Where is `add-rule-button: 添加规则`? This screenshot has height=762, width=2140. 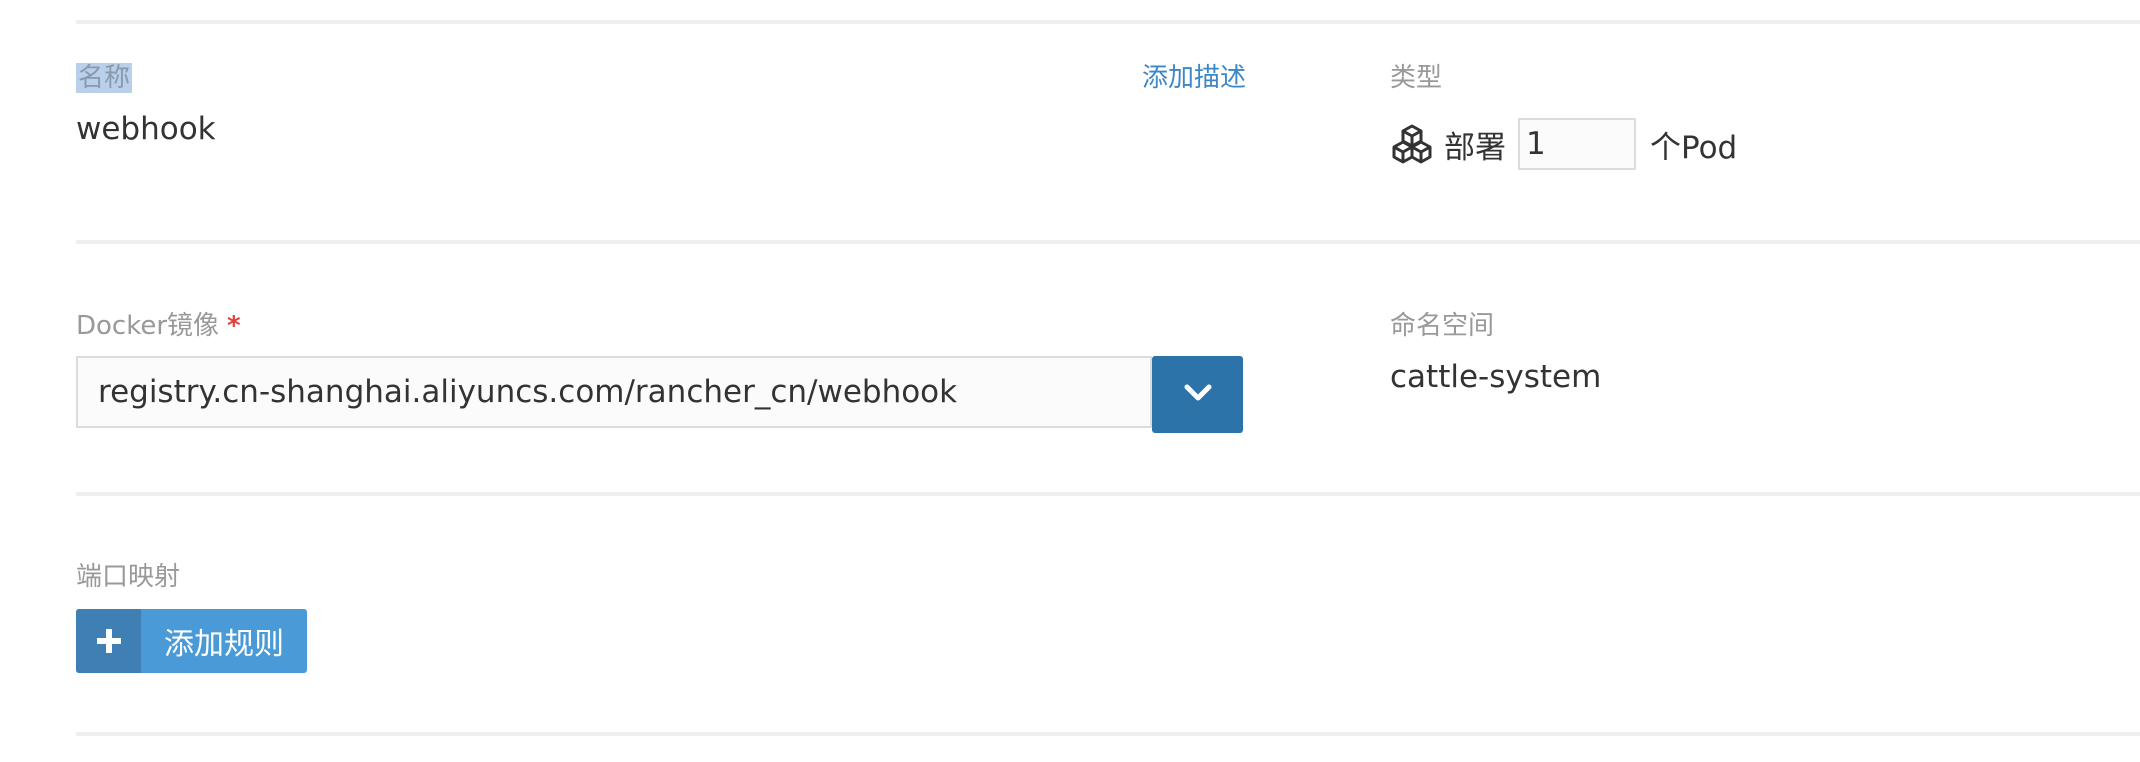 add-rule-button: 添加规则 is located at coordinates (191, 641).